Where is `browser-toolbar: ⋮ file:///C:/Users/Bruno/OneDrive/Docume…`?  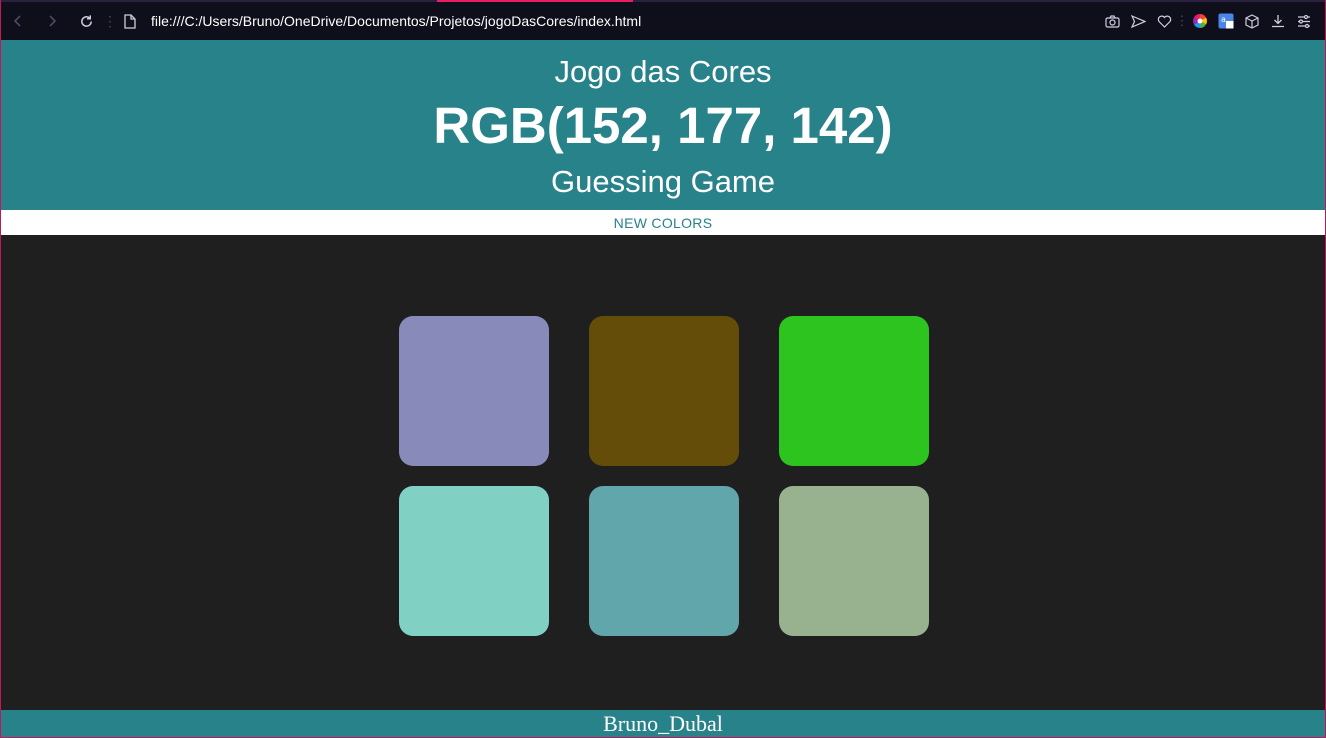
browser-toolbar: ⋮ file:///C:/Users/Bruno/OneDrive/Docume… is located at coordinates (663, 20).